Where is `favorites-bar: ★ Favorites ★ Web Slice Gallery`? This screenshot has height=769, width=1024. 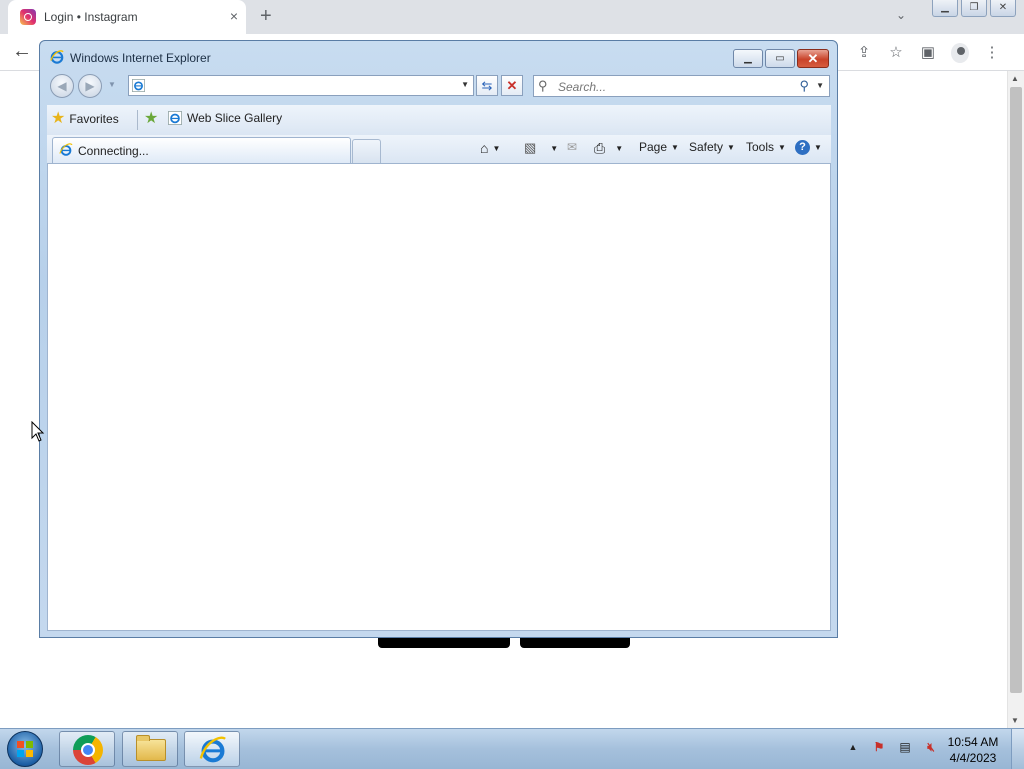
favorites-bar: ★ Favorites ★ Web Slice Gallery is located at coordinates (439, 120).